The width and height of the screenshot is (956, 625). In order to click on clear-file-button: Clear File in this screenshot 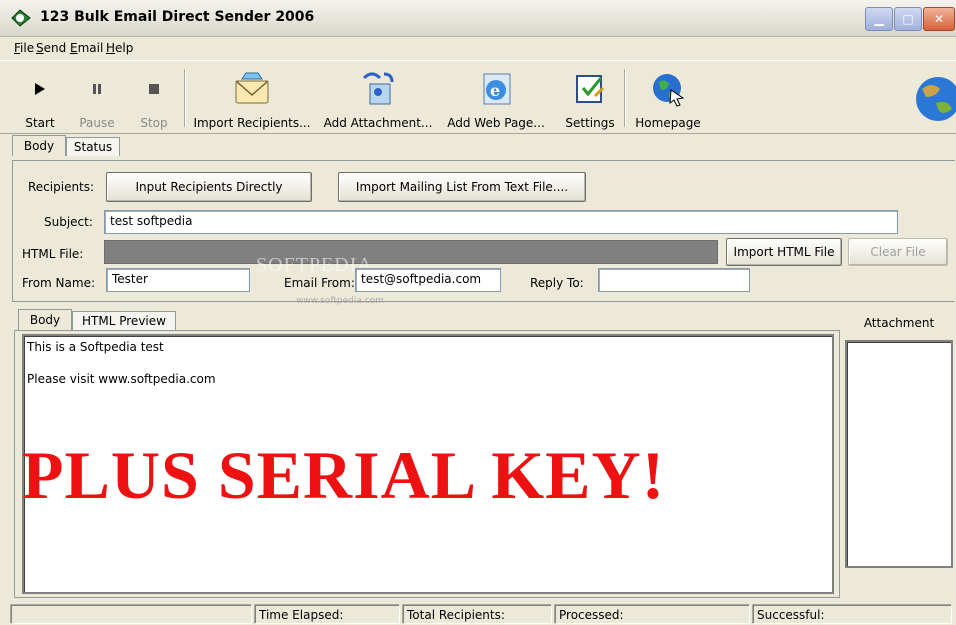, I will do `click(898, 252)`.